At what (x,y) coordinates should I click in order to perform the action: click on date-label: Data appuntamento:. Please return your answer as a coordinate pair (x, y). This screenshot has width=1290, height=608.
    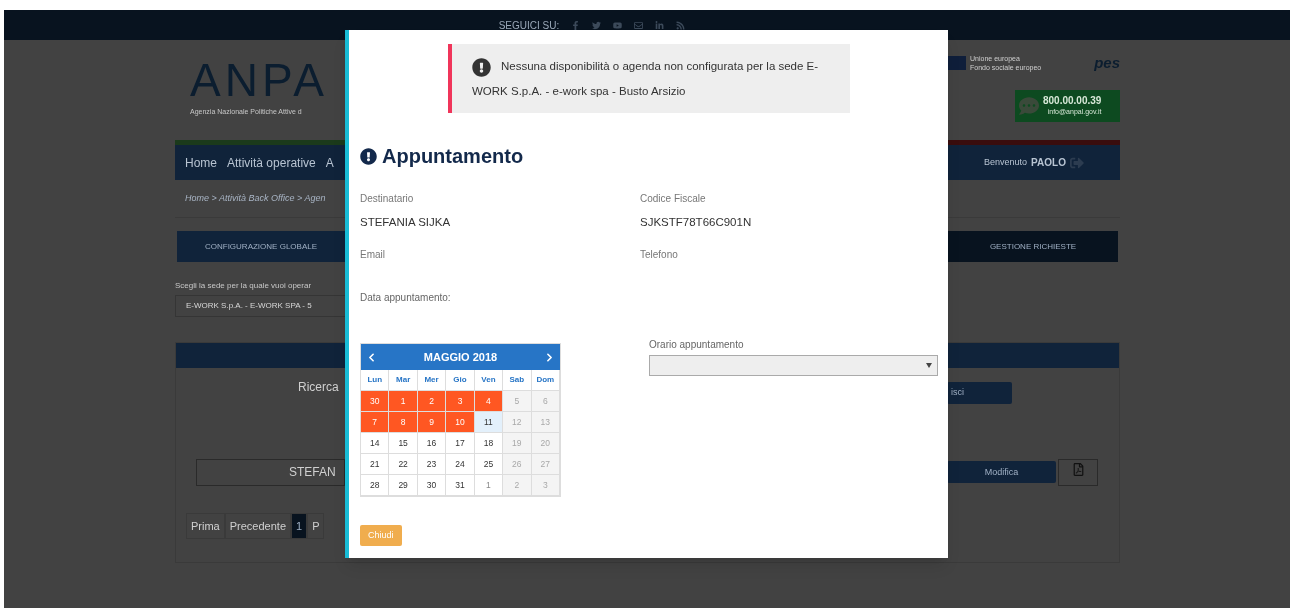
    Looking at the image, I should click on (406, 298).